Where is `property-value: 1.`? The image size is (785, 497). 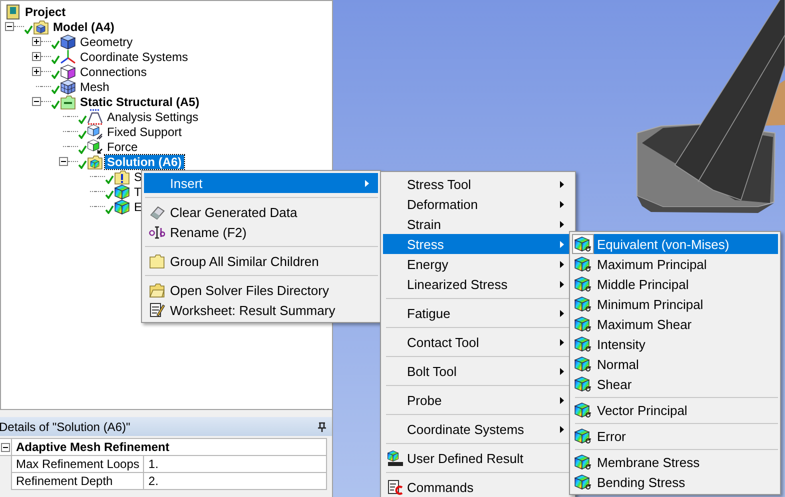 property-value: 1. is located at coordinates (235, 464).